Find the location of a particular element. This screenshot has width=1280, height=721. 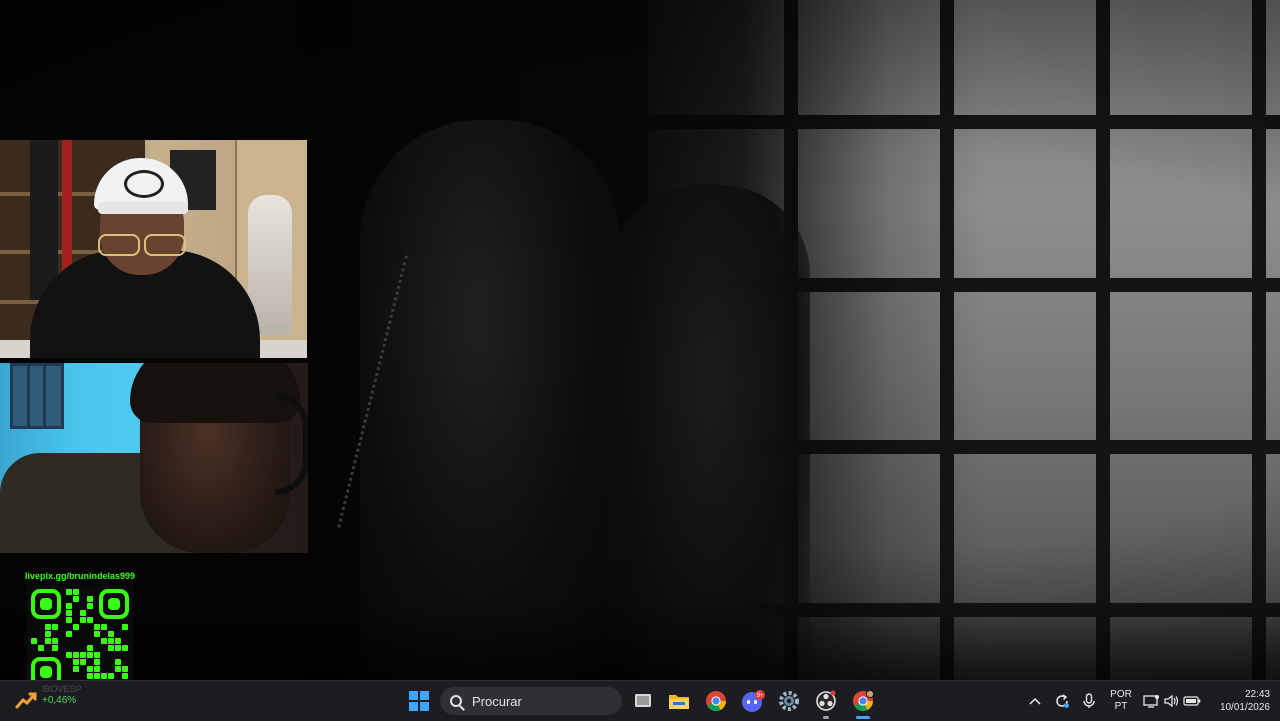

bottom-shade is located at coordinates (640, 640).